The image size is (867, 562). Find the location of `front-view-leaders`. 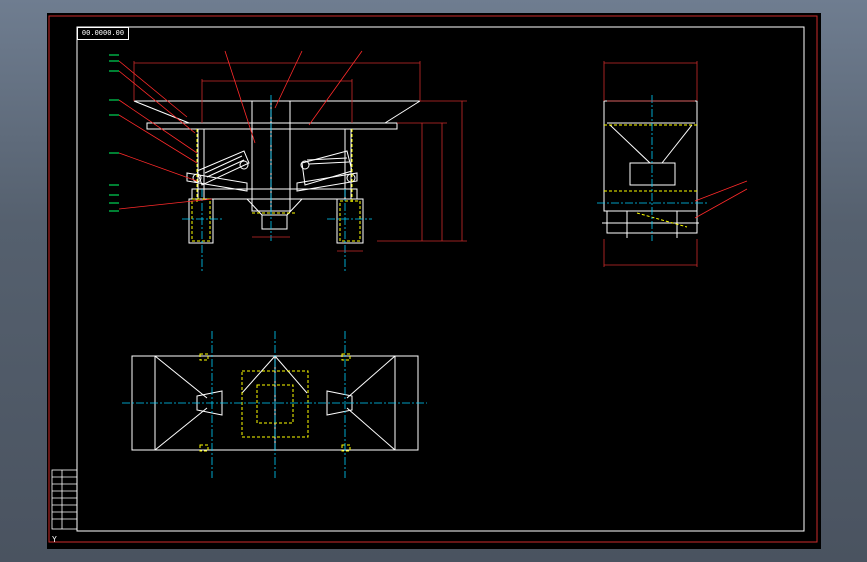

front-view-leaders is located at coordinates (240, 130).